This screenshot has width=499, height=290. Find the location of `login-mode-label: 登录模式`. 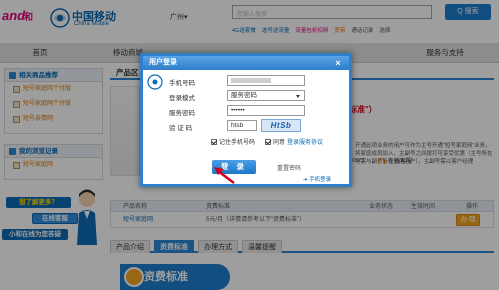

login-mode-label: 登录模式 is located at coordinates (182, 98).